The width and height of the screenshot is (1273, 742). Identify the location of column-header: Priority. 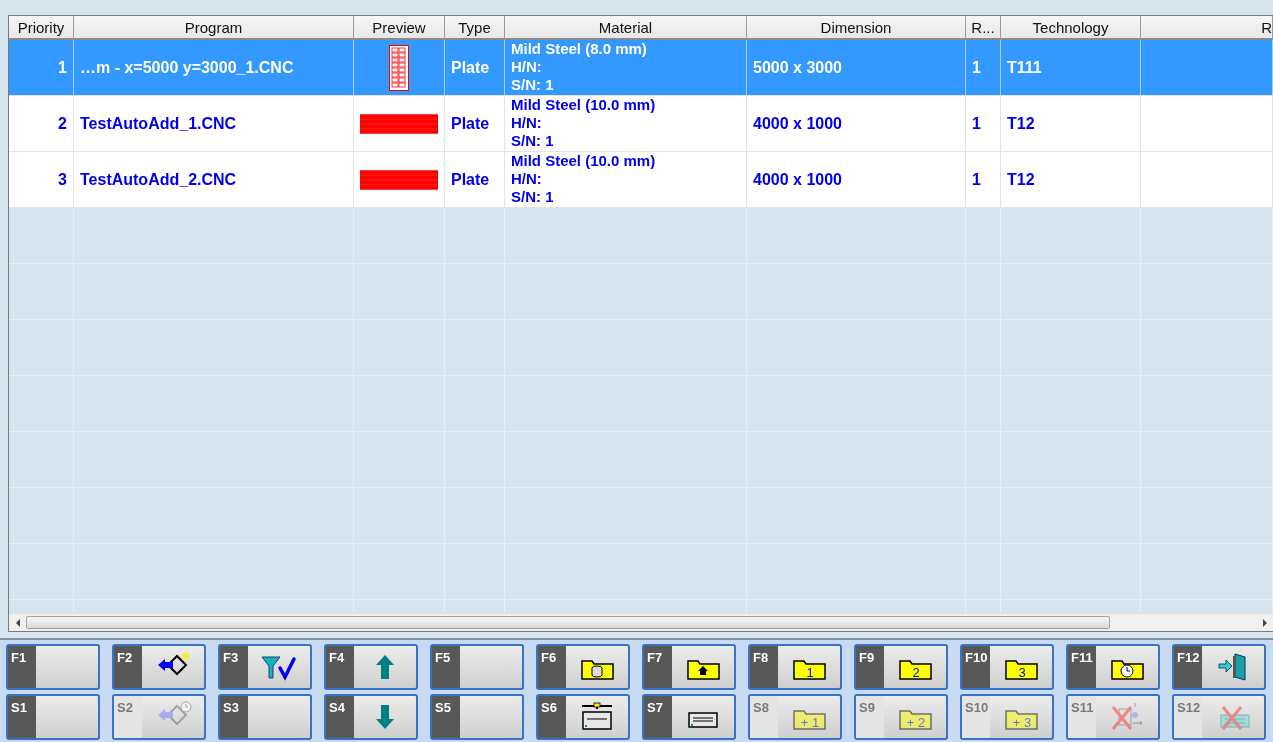
(41, 28).